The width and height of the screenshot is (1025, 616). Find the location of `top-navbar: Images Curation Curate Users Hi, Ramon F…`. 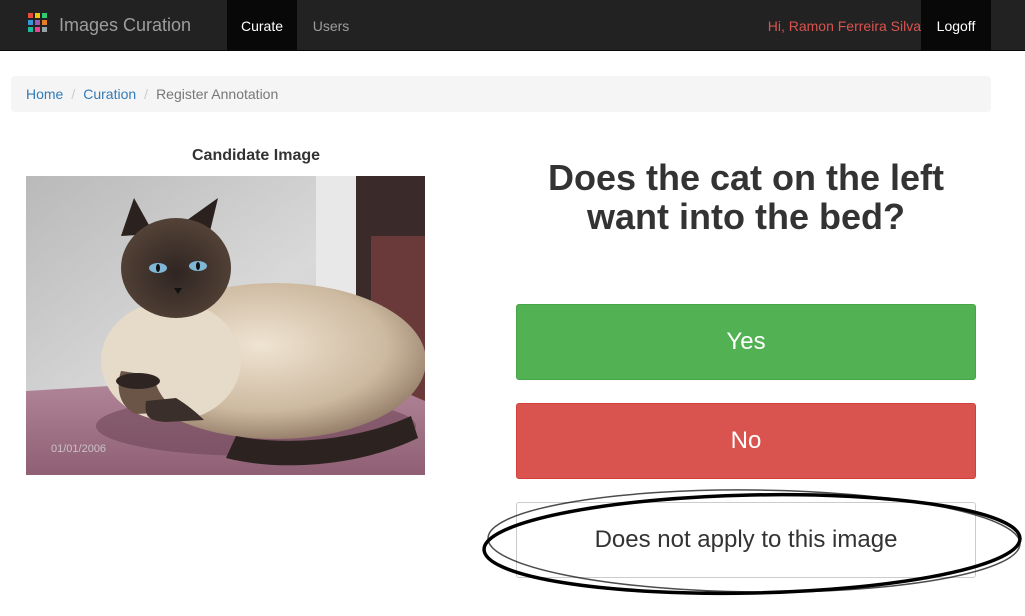

top-navbar: Images Curation Curate Users Hi, Ramon F… is located at coordinates (512, 25).